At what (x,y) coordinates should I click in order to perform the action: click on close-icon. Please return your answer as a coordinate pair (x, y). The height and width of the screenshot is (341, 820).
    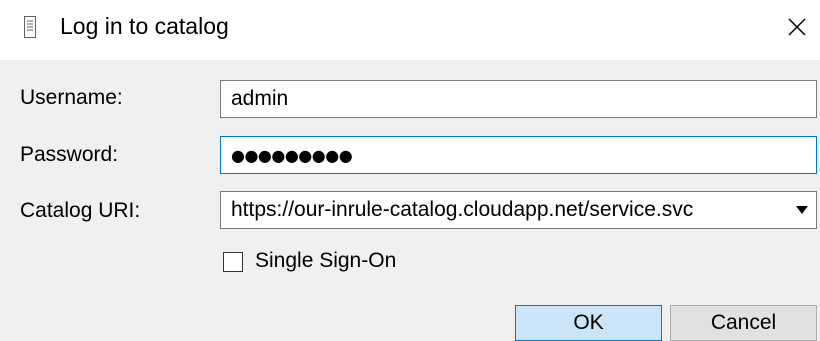
    Looking at the image, I should click on (798, 26).